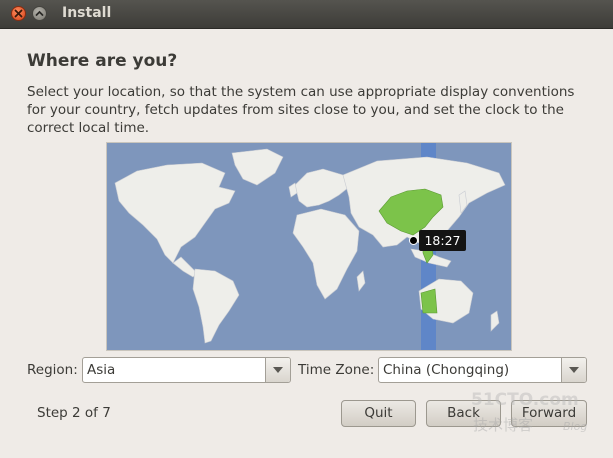 This screenshot has width=613, height=458. I want to click on timezone-select: China (Chongqing), so click(482, 370).